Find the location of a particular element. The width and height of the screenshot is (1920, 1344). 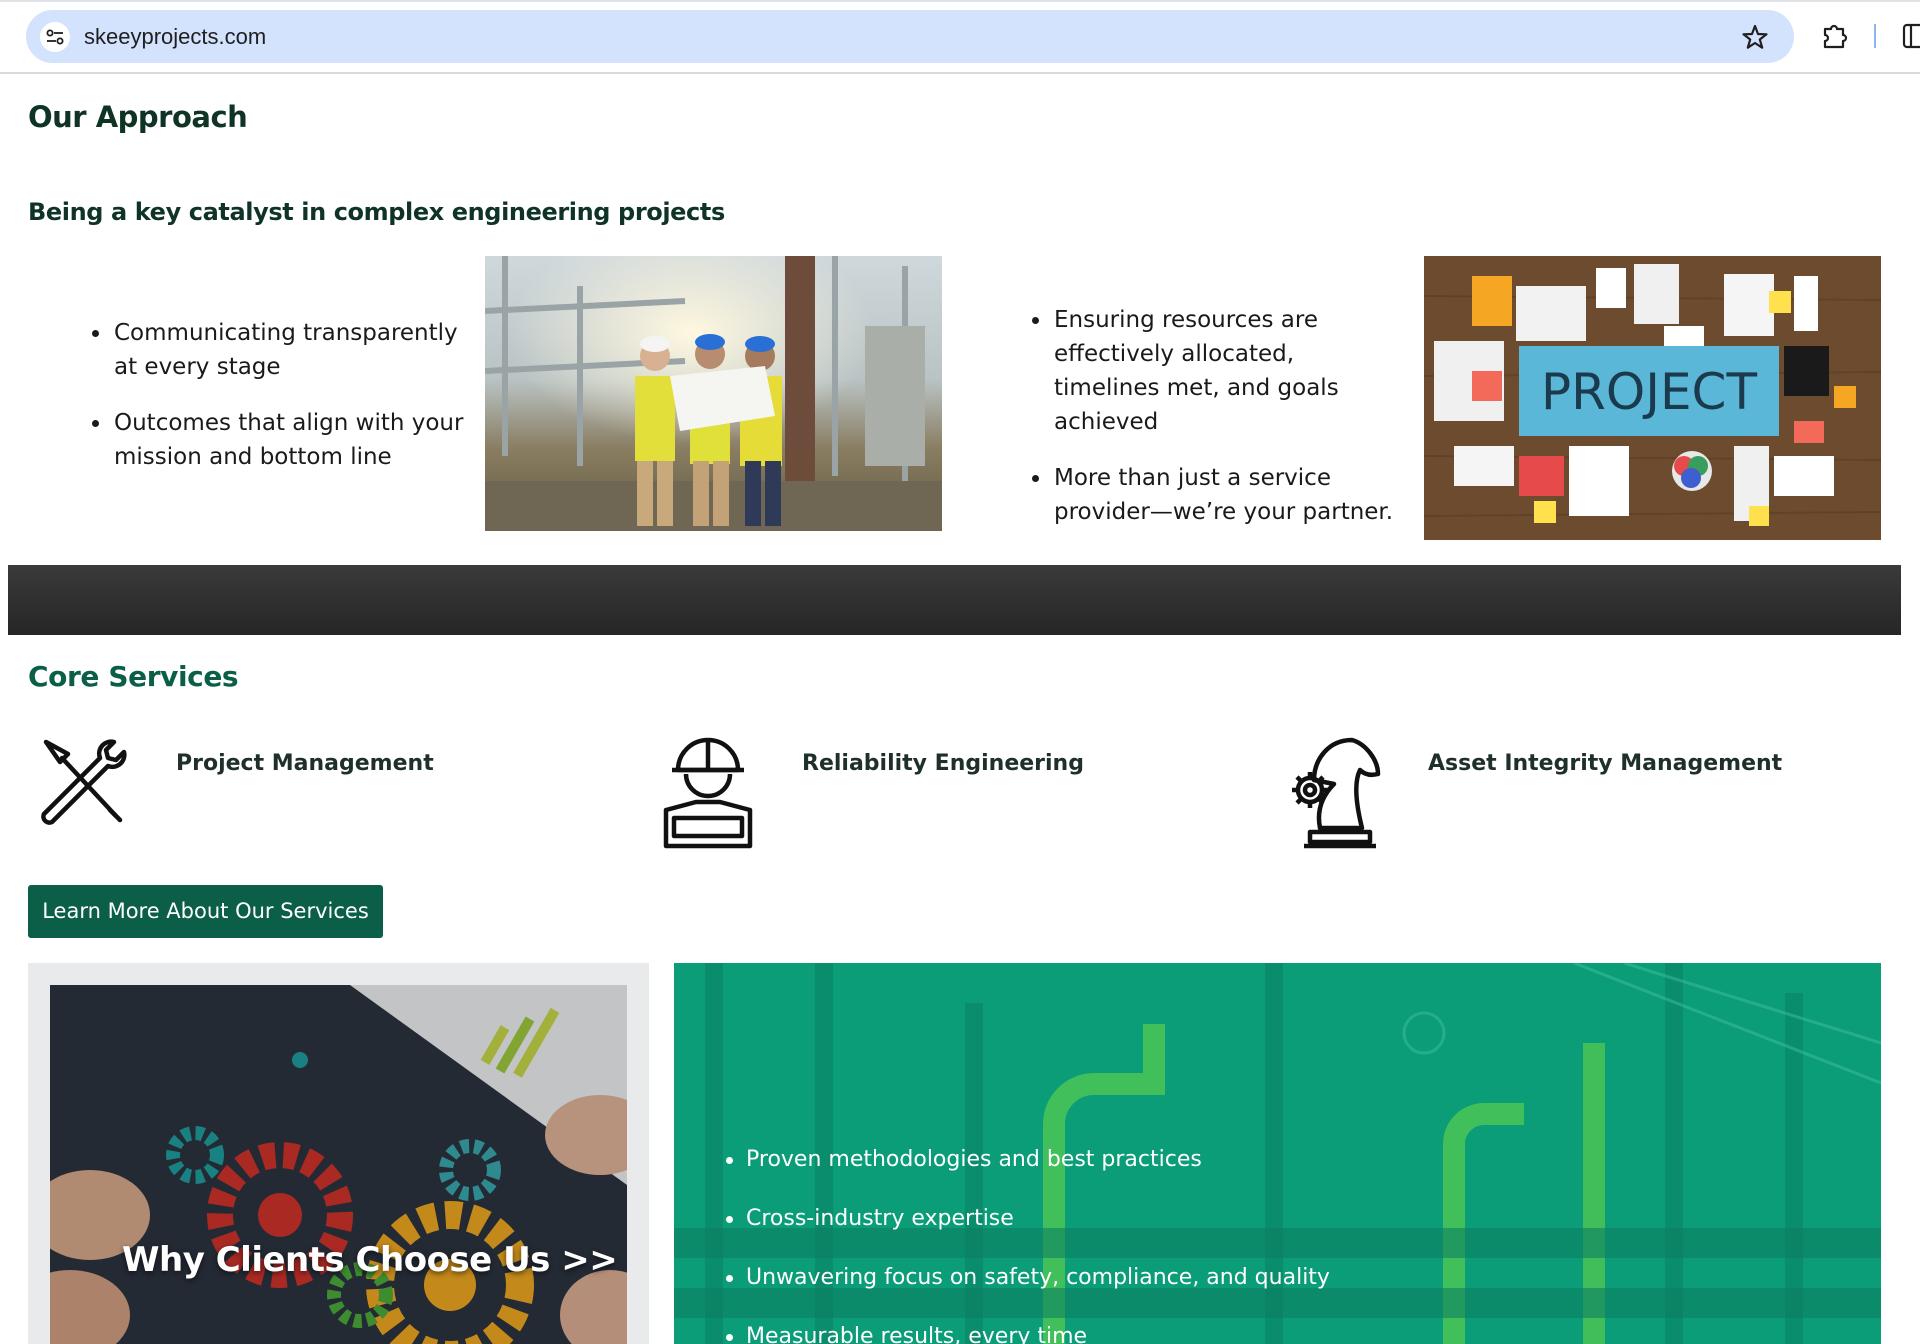

side-panel-icon is located at coordinates (1911, 36).